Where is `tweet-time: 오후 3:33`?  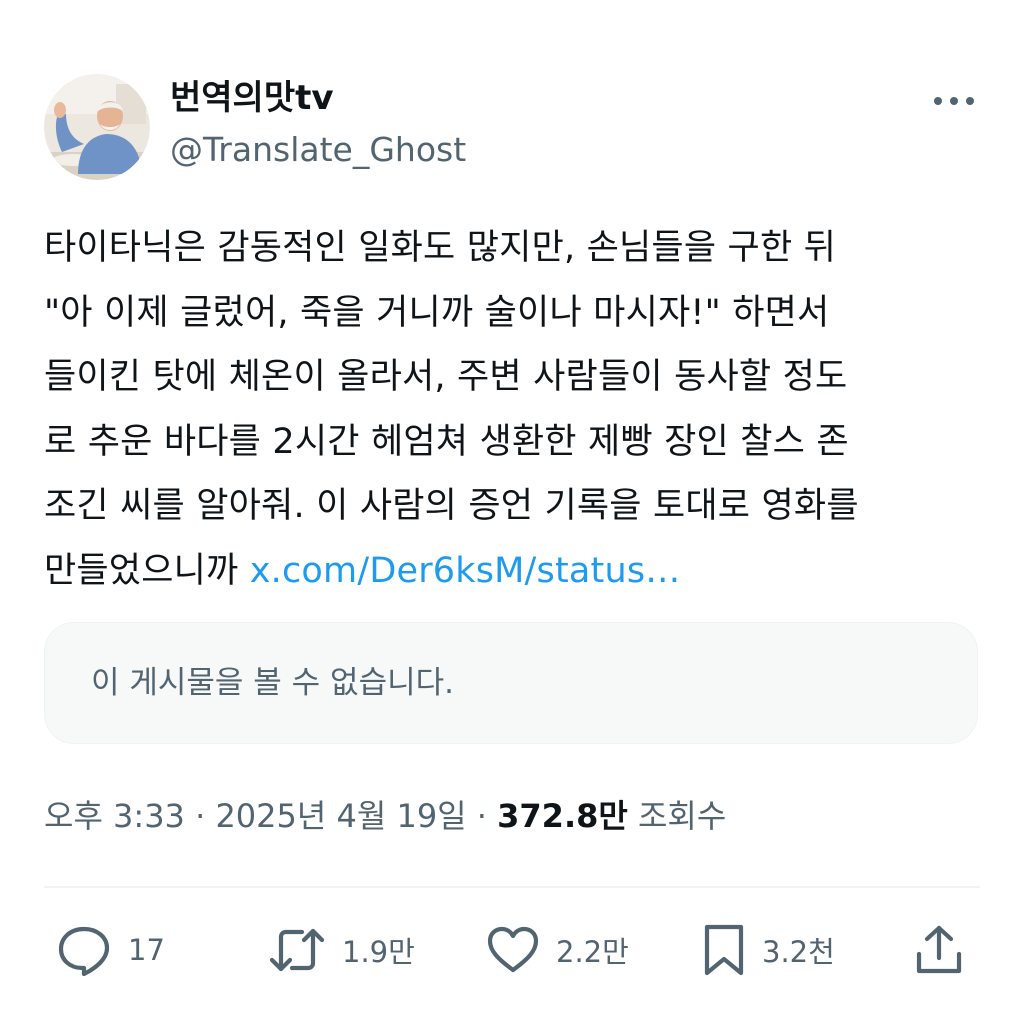 tweet-time: 오후 3:33 is located at coordinates (114, 816).